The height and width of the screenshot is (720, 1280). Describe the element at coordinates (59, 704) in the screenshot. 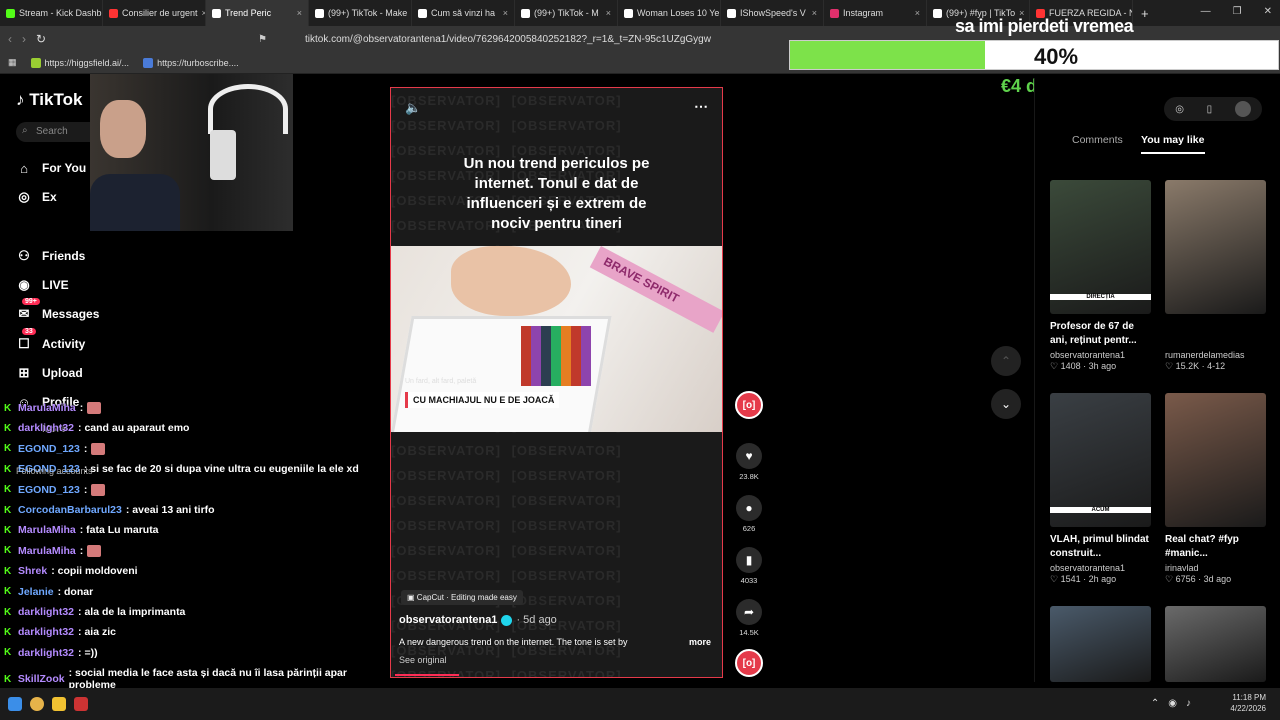

I see `folder-icon` at that location.